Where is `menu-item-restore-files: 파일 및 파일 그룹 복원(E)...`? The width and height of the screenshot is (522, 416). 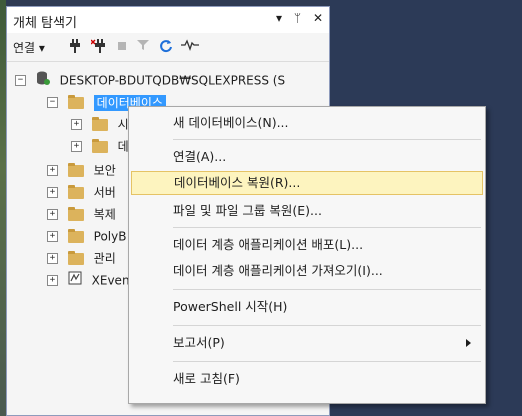
menu-item-restore-files: 파일 및 파일 그룹 복원(E)... is located at coordinates (307, 211).